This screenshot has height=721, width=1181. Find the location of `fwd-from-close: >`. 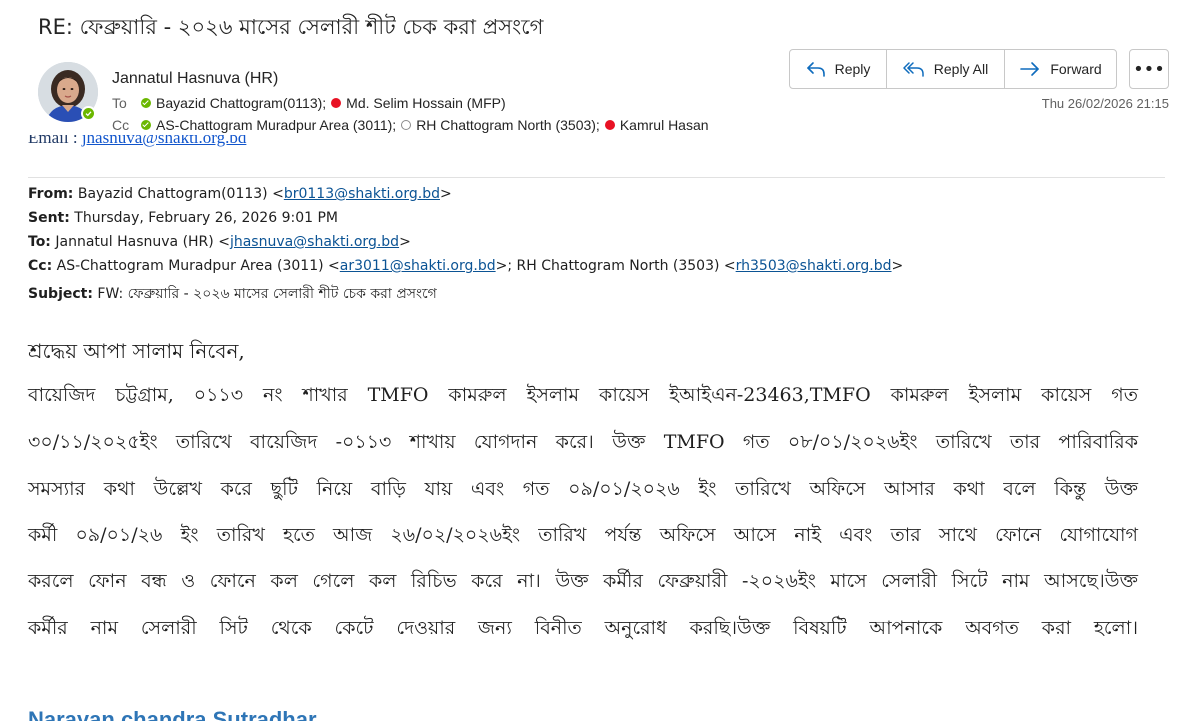

fwd-from-close: > is located at coordinates (445, 194).